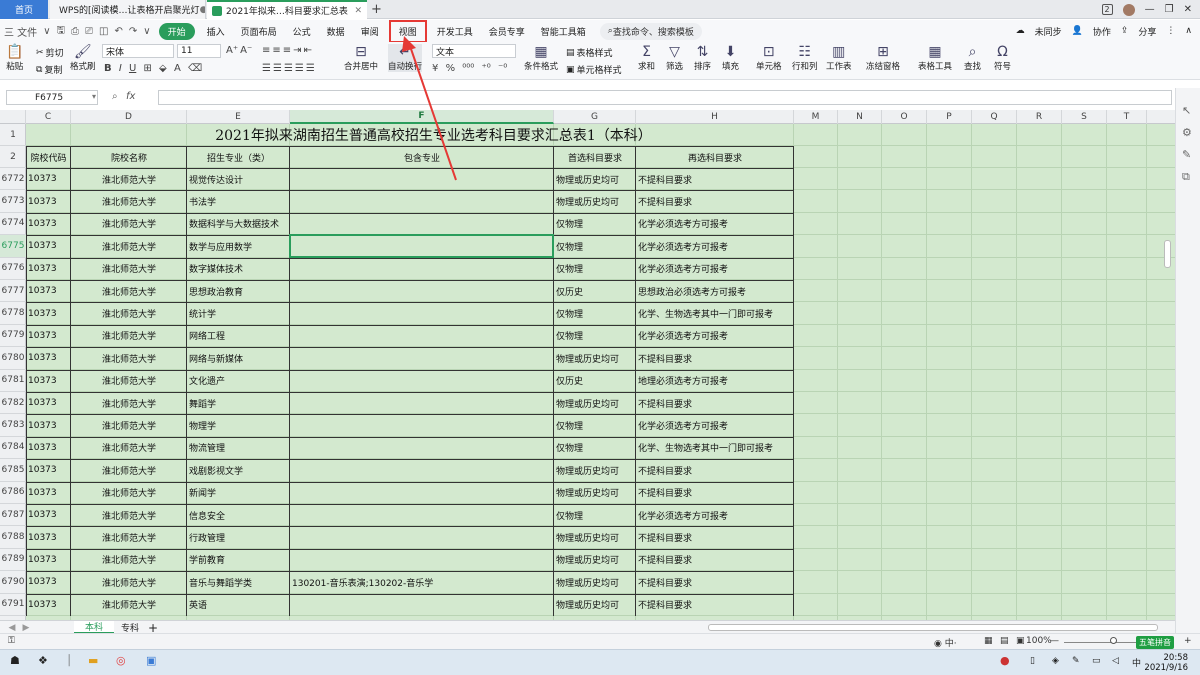 This screenshot has height=675, width=1200. Describe the element at coordinates (1113, 640) in the screenshot. I see `zoom-slider-handle` at that location.